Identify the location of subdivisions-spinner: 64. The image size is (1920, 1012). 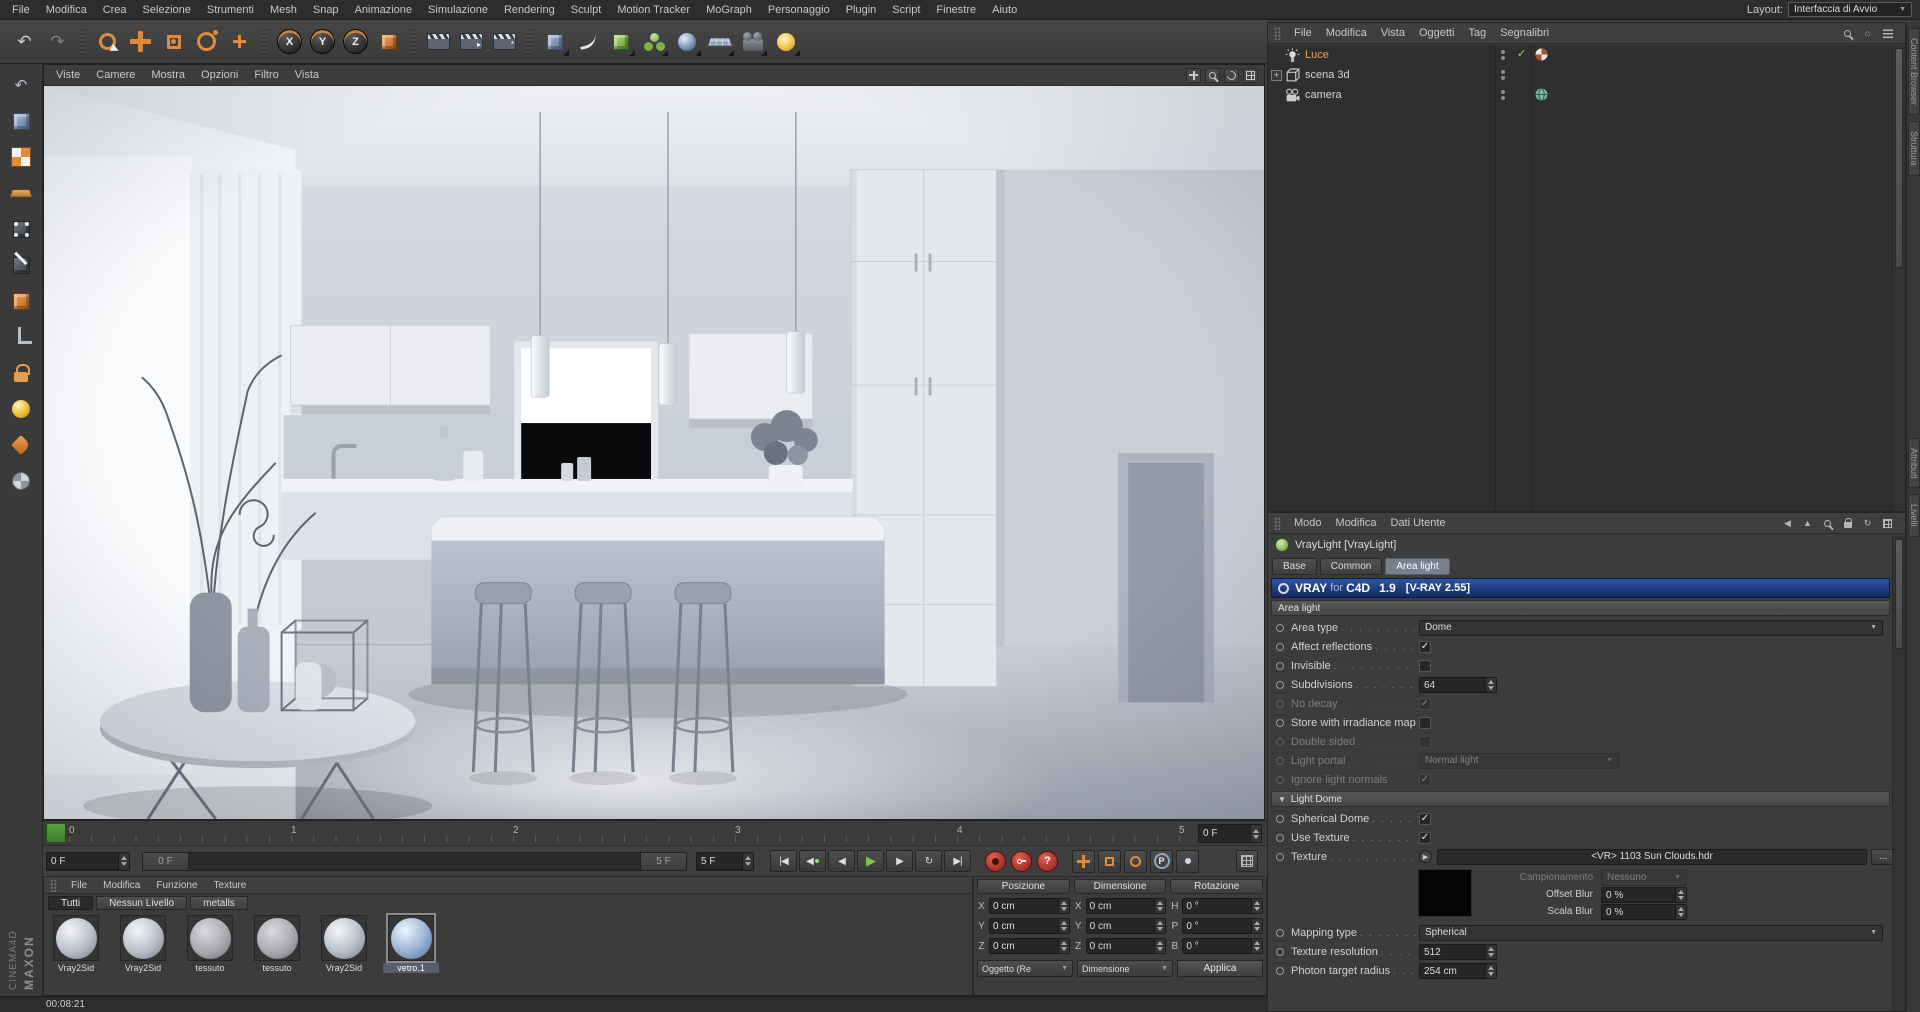
(1458, 684).